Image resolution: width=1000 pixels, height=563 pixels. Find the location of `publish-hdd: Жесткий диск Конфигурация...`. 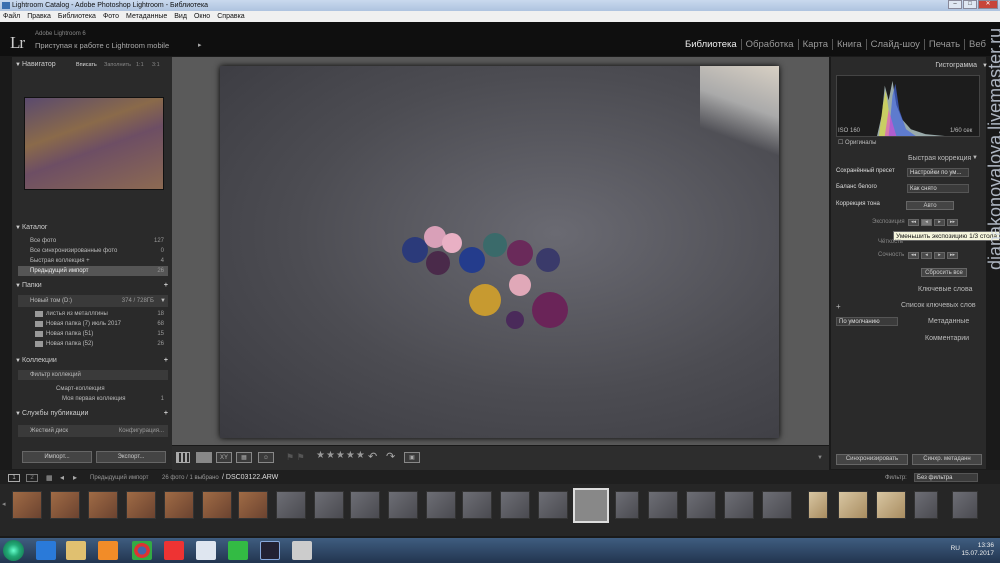

publish-hdd: Жесткий диск Конфигурация... is located at coordinates (93, 431).